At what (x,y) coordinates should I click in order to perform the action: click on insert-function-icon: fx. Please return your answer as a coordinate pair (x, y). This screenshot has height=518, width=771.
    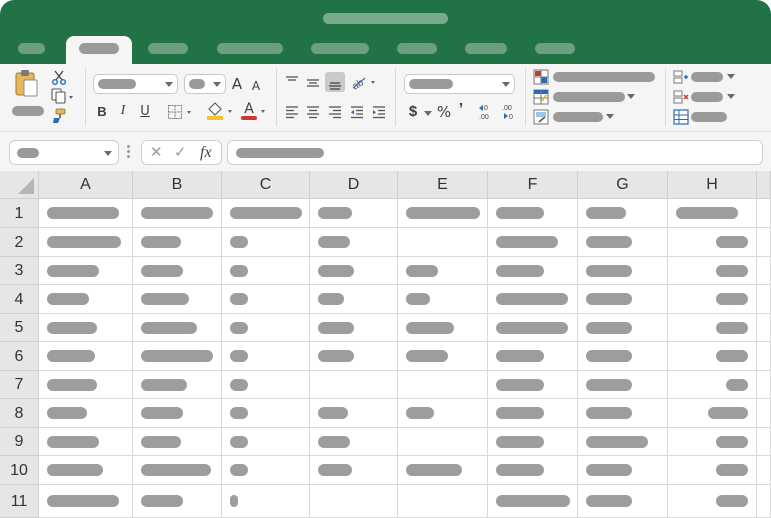
    Looking at the image, I should click on (206, 152).